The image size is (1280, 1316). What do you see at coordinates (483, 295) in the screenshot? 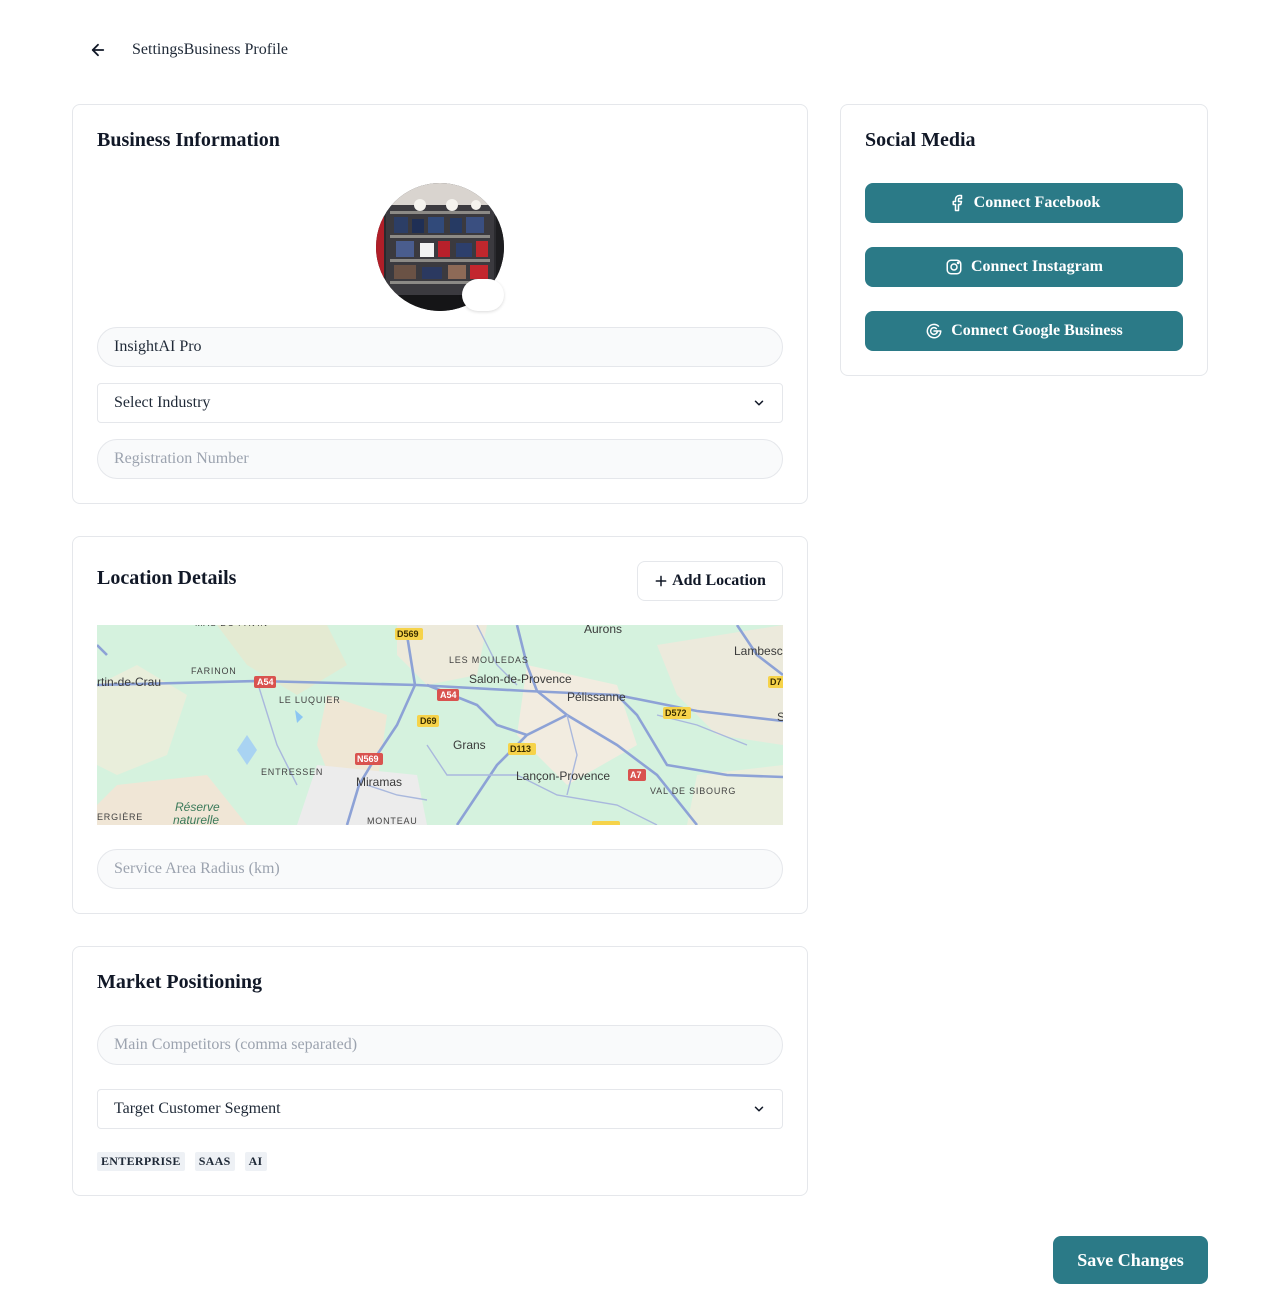
I see `change-photo-button` at bounding box center [483, 295].